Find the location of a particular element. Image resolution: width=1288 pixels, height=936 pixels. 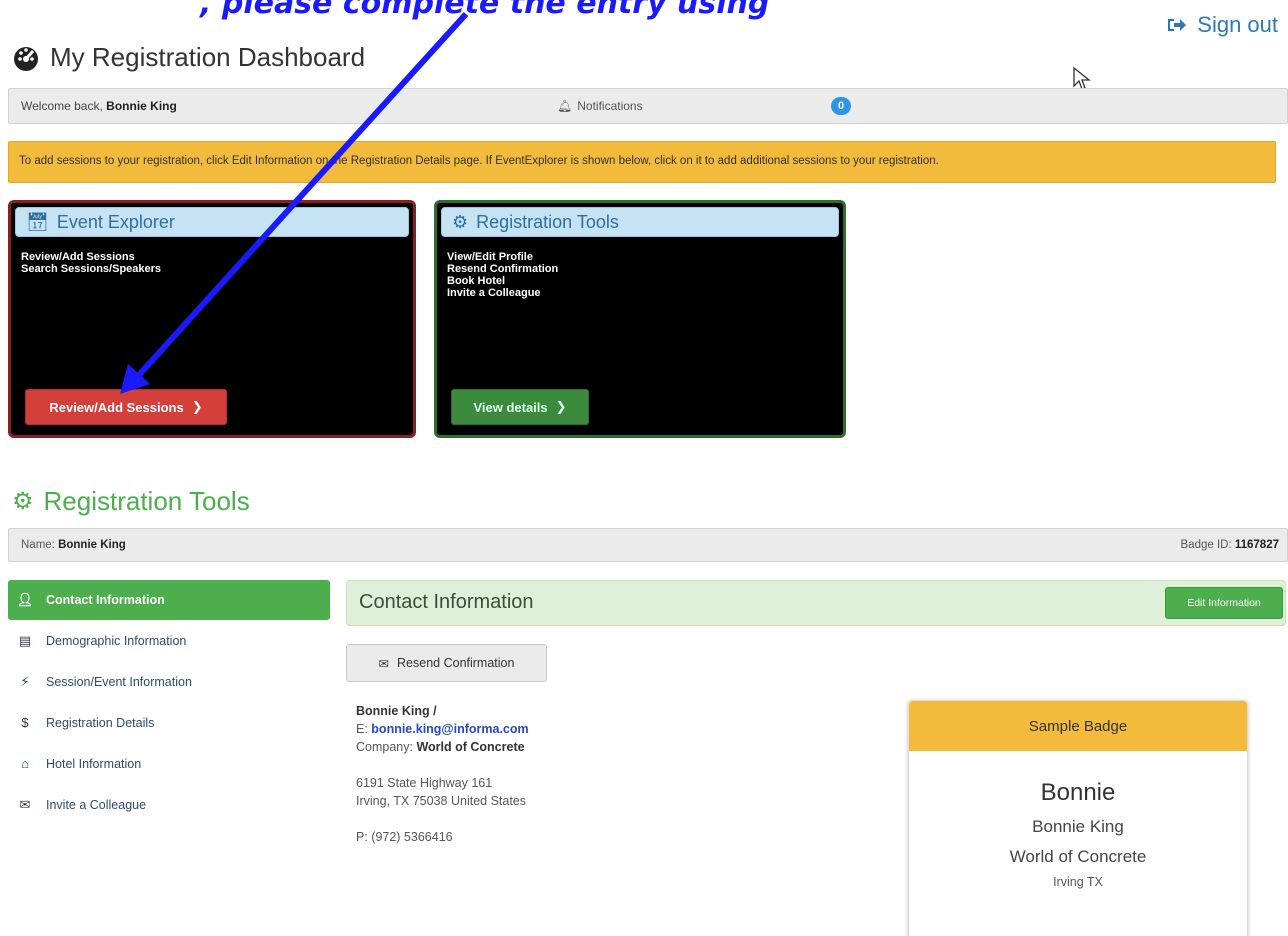

badge-id: Badge ID: 1167827 is located at coordinates (1230, 545).